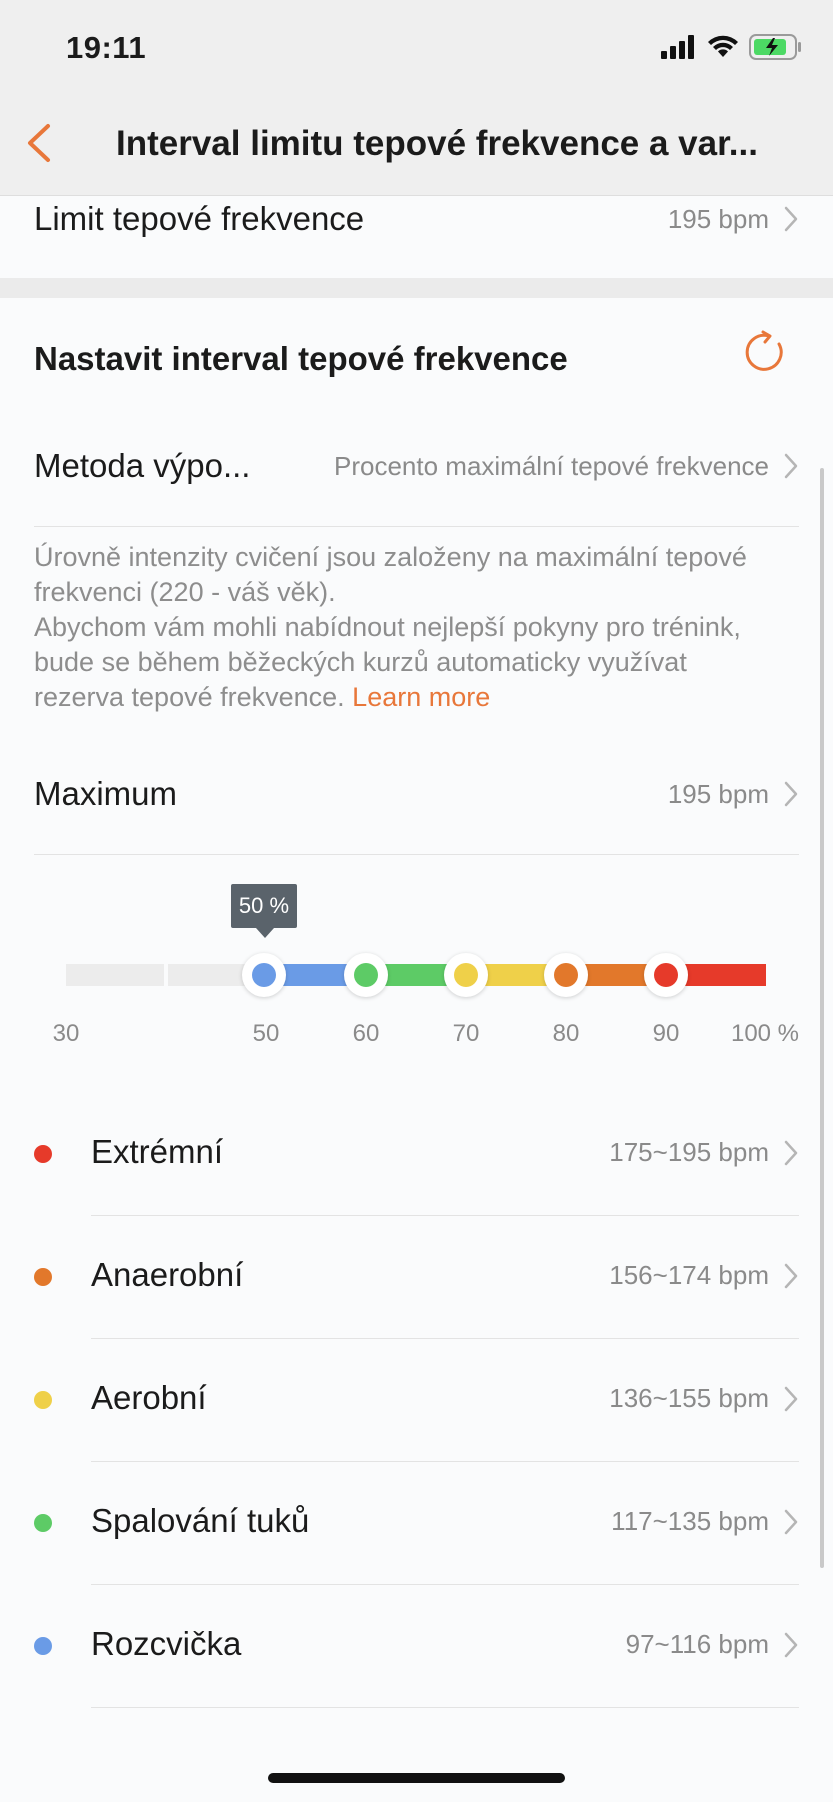 The height and width of the screenshot is (1802, 833). What do you see at coordinates (466, 1033) in the screenshot?
I see `tick-label: 70` at bounding box center [466, 1033].